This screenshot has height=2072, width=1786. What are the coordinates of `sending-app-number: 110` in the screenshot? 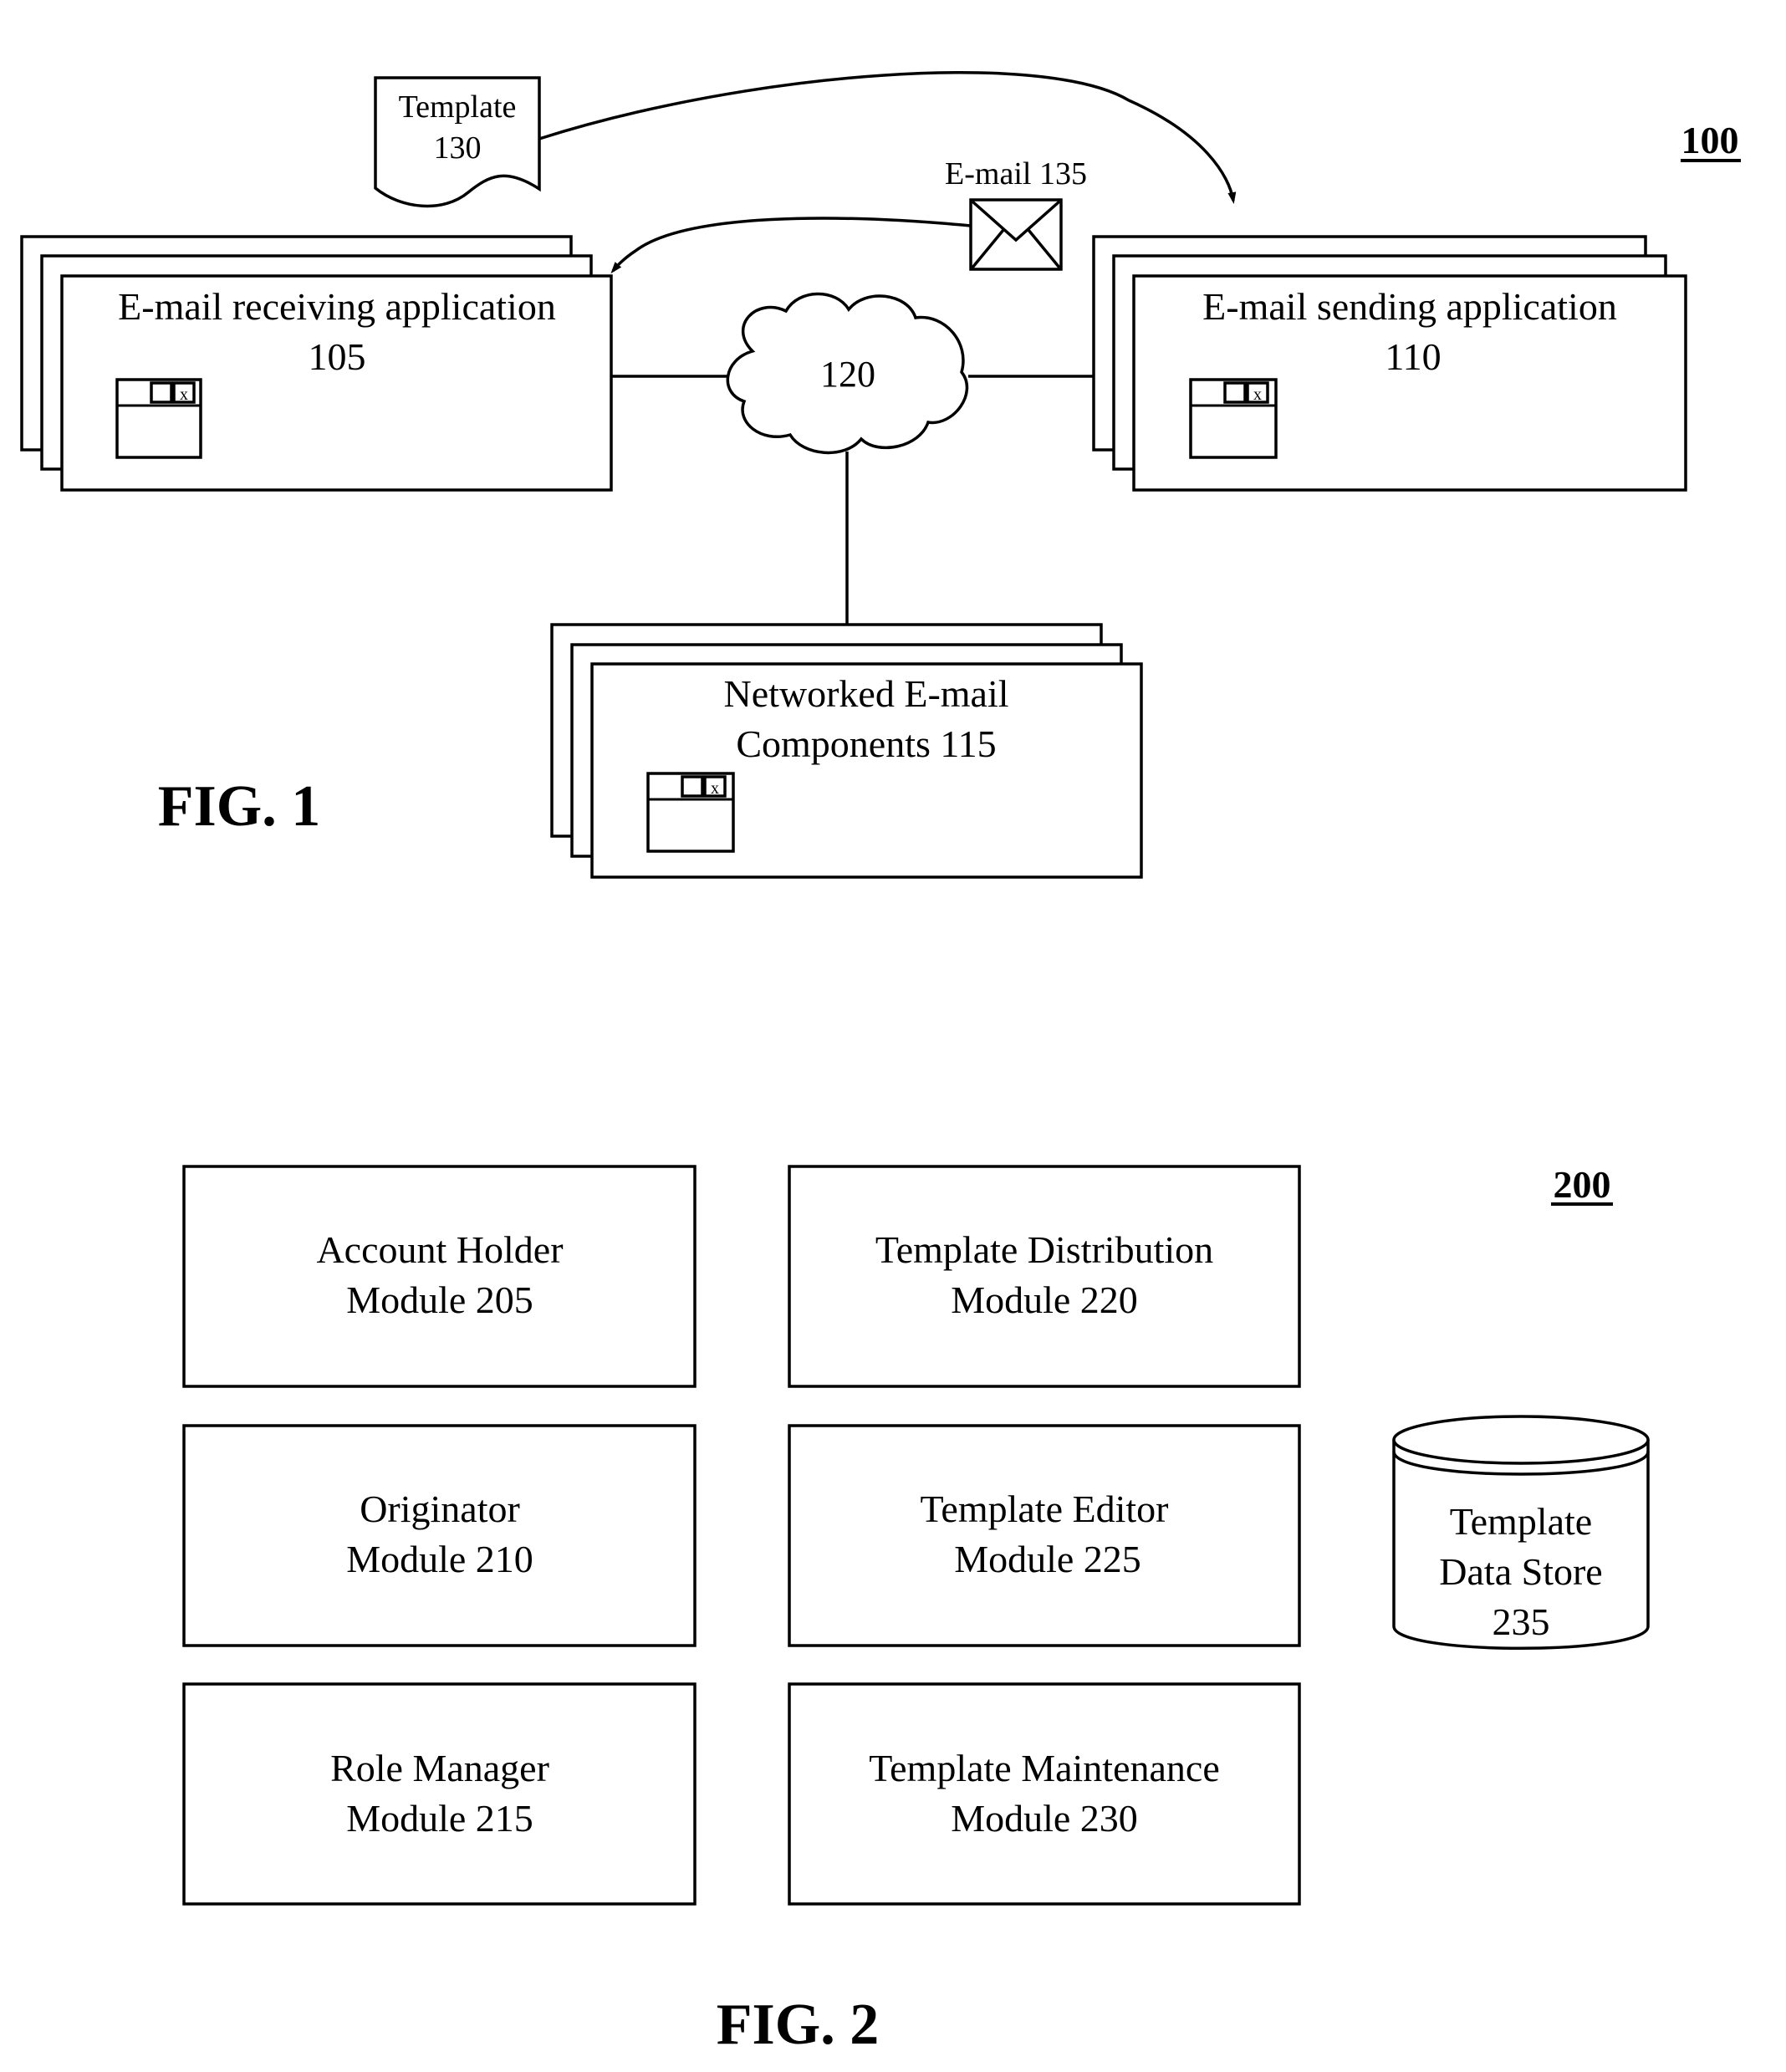 It's located at (1413, 356).